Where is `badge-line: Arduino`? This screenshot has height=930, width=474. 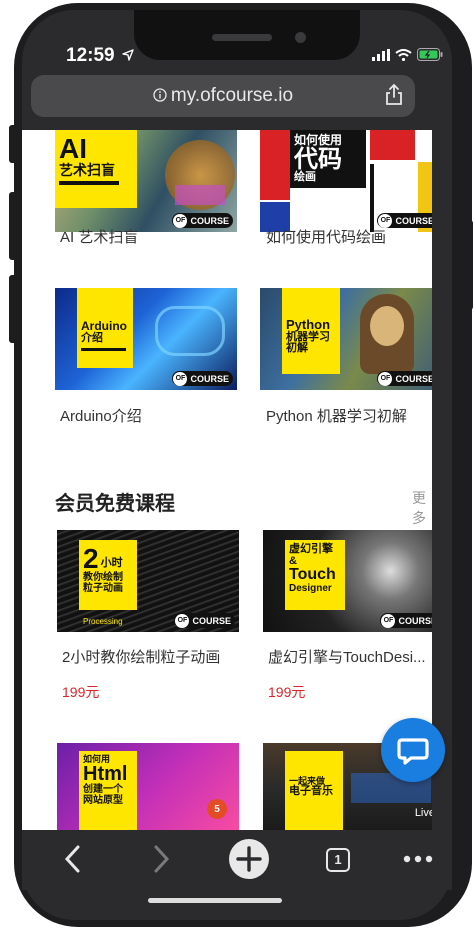 badge-line: Arduino is located at coordinates (104, 326).